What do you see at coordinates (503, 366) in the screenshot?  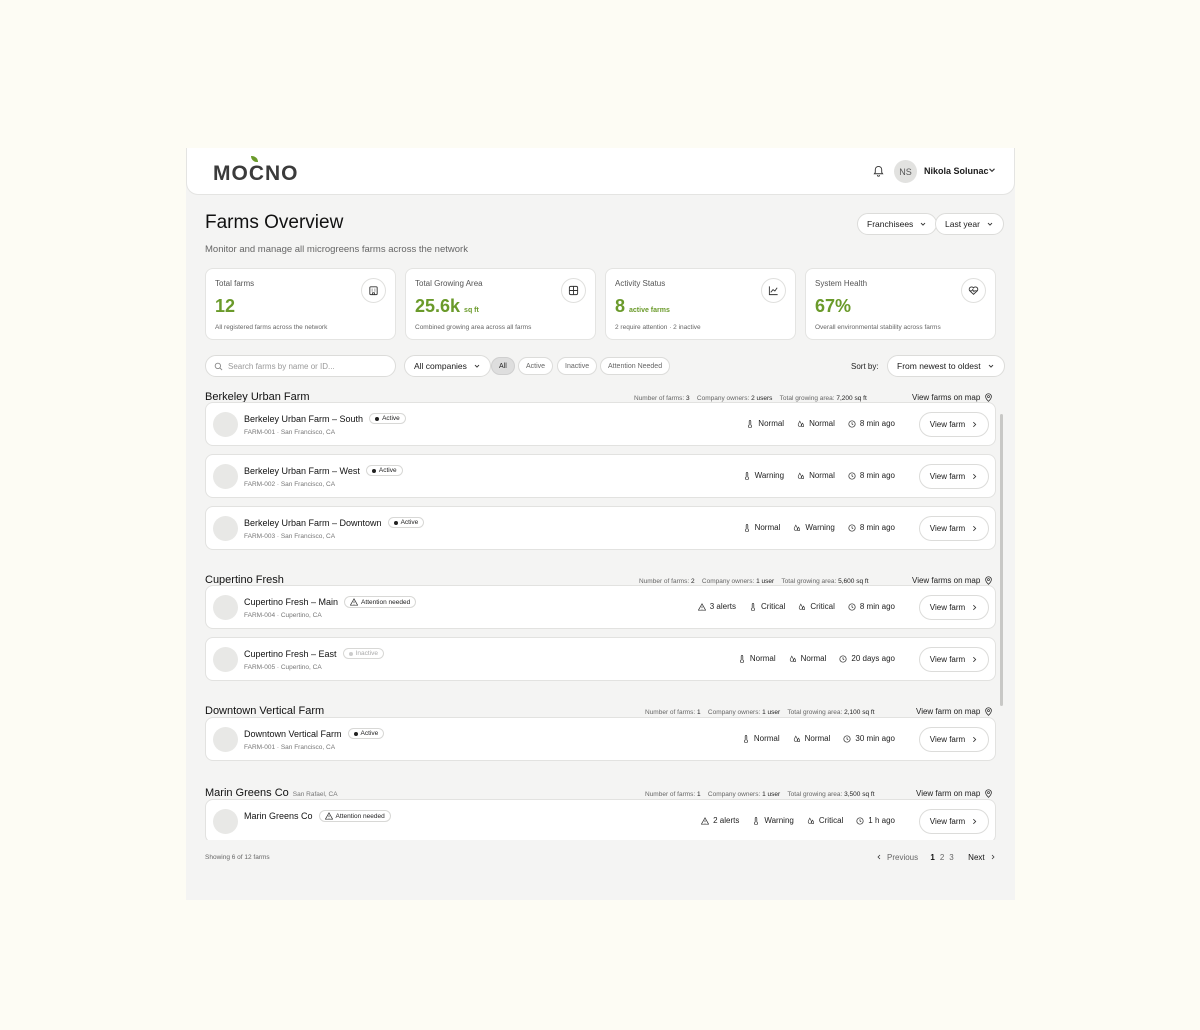 I see `filter-all: All` at bounding box center [503, 366].